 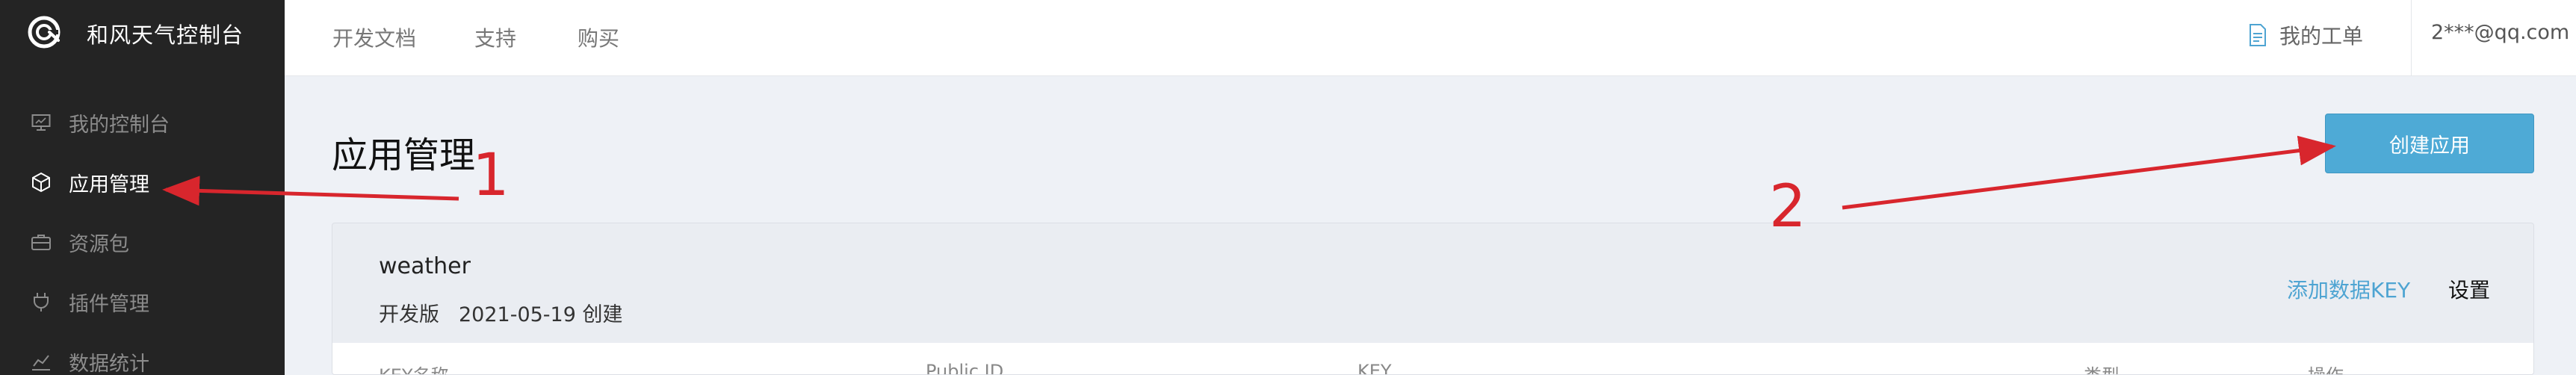 What do you see at coordinates (44, 32) in the screenshot?
I see `qweather-logo-icon` at bounding box center [44, 32].